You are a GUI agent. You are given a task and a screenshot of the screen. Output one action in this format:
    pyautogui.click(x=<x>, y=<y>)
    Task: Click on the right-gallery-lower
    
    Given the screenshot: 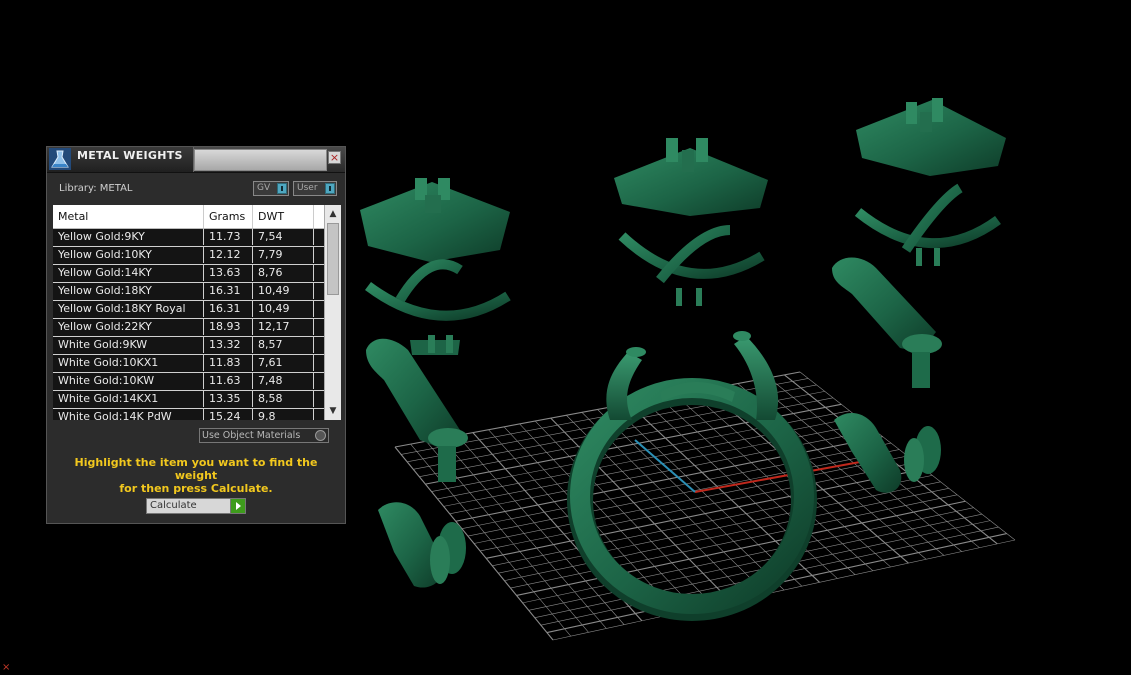 What is the action you would take?
    pyautogui.click(x=887, y=453)
    